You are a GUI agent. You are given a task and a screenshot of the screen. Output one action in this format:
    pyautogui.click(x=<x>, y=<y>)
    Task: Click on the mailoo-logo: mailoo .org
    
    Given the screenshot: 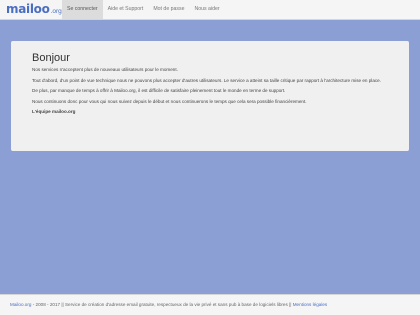 What is the action you would take?
    pyautogui.click(x=34, y=10)
    